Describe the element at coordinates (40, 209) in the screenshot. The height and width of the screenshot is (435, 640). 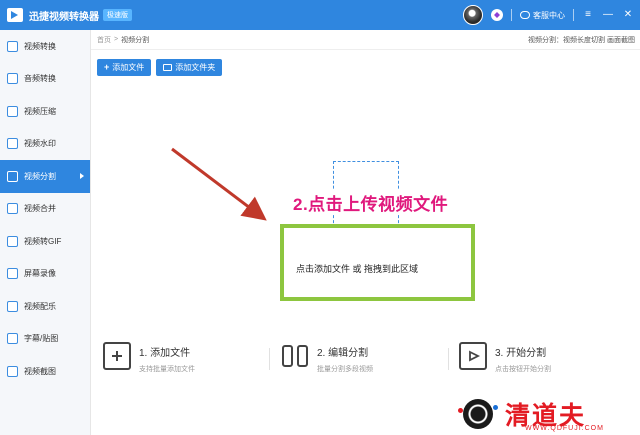
I see `sidebar-item-label: 视频合并` at that location.